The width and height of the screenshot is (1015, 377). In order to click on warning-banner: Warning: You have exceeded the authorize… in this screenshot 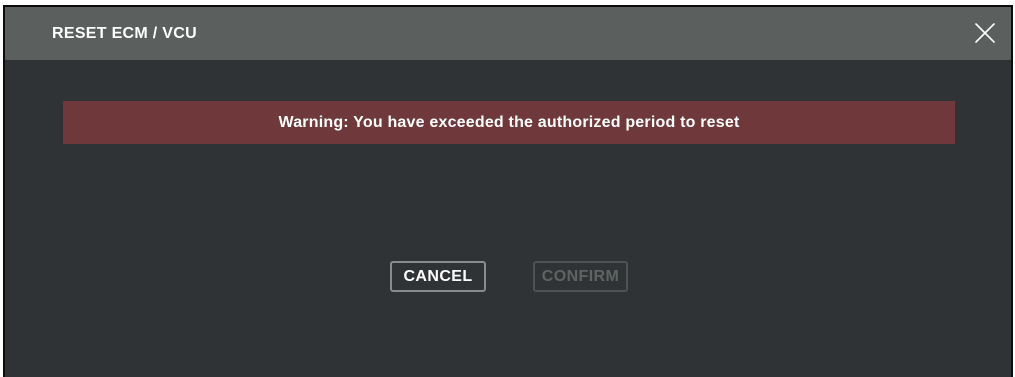, I will do `click(509, 122)`.